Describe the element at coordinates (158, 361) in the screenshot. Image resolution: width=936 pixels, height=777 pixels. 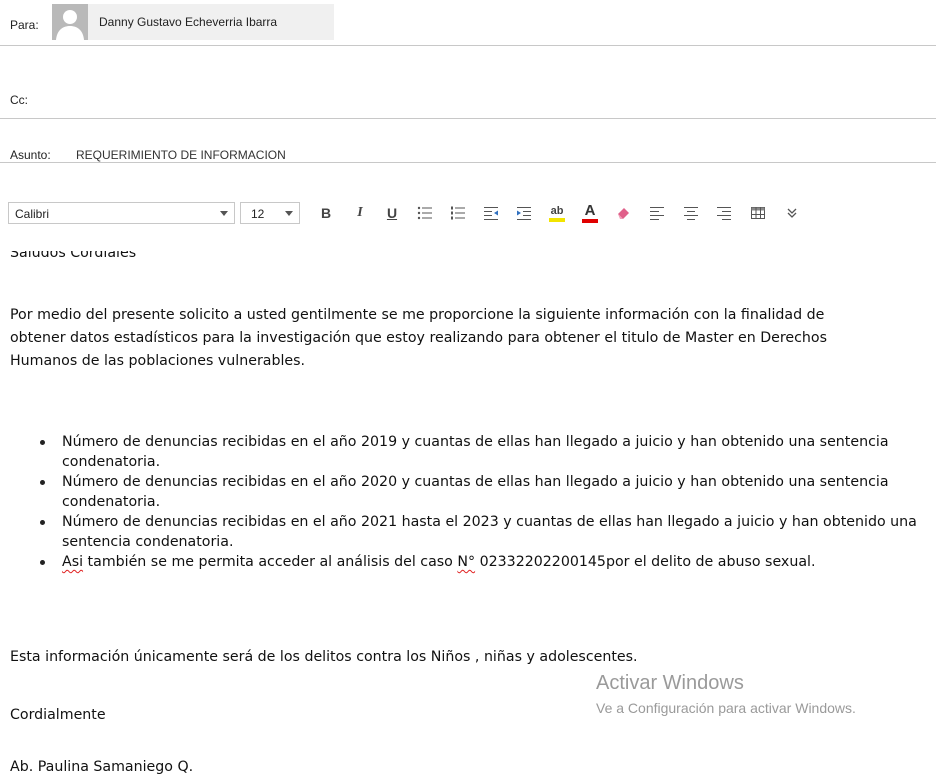
I see `paragraph-1-line-3: Humanos de las poblaciones vulnerables.` at that location.